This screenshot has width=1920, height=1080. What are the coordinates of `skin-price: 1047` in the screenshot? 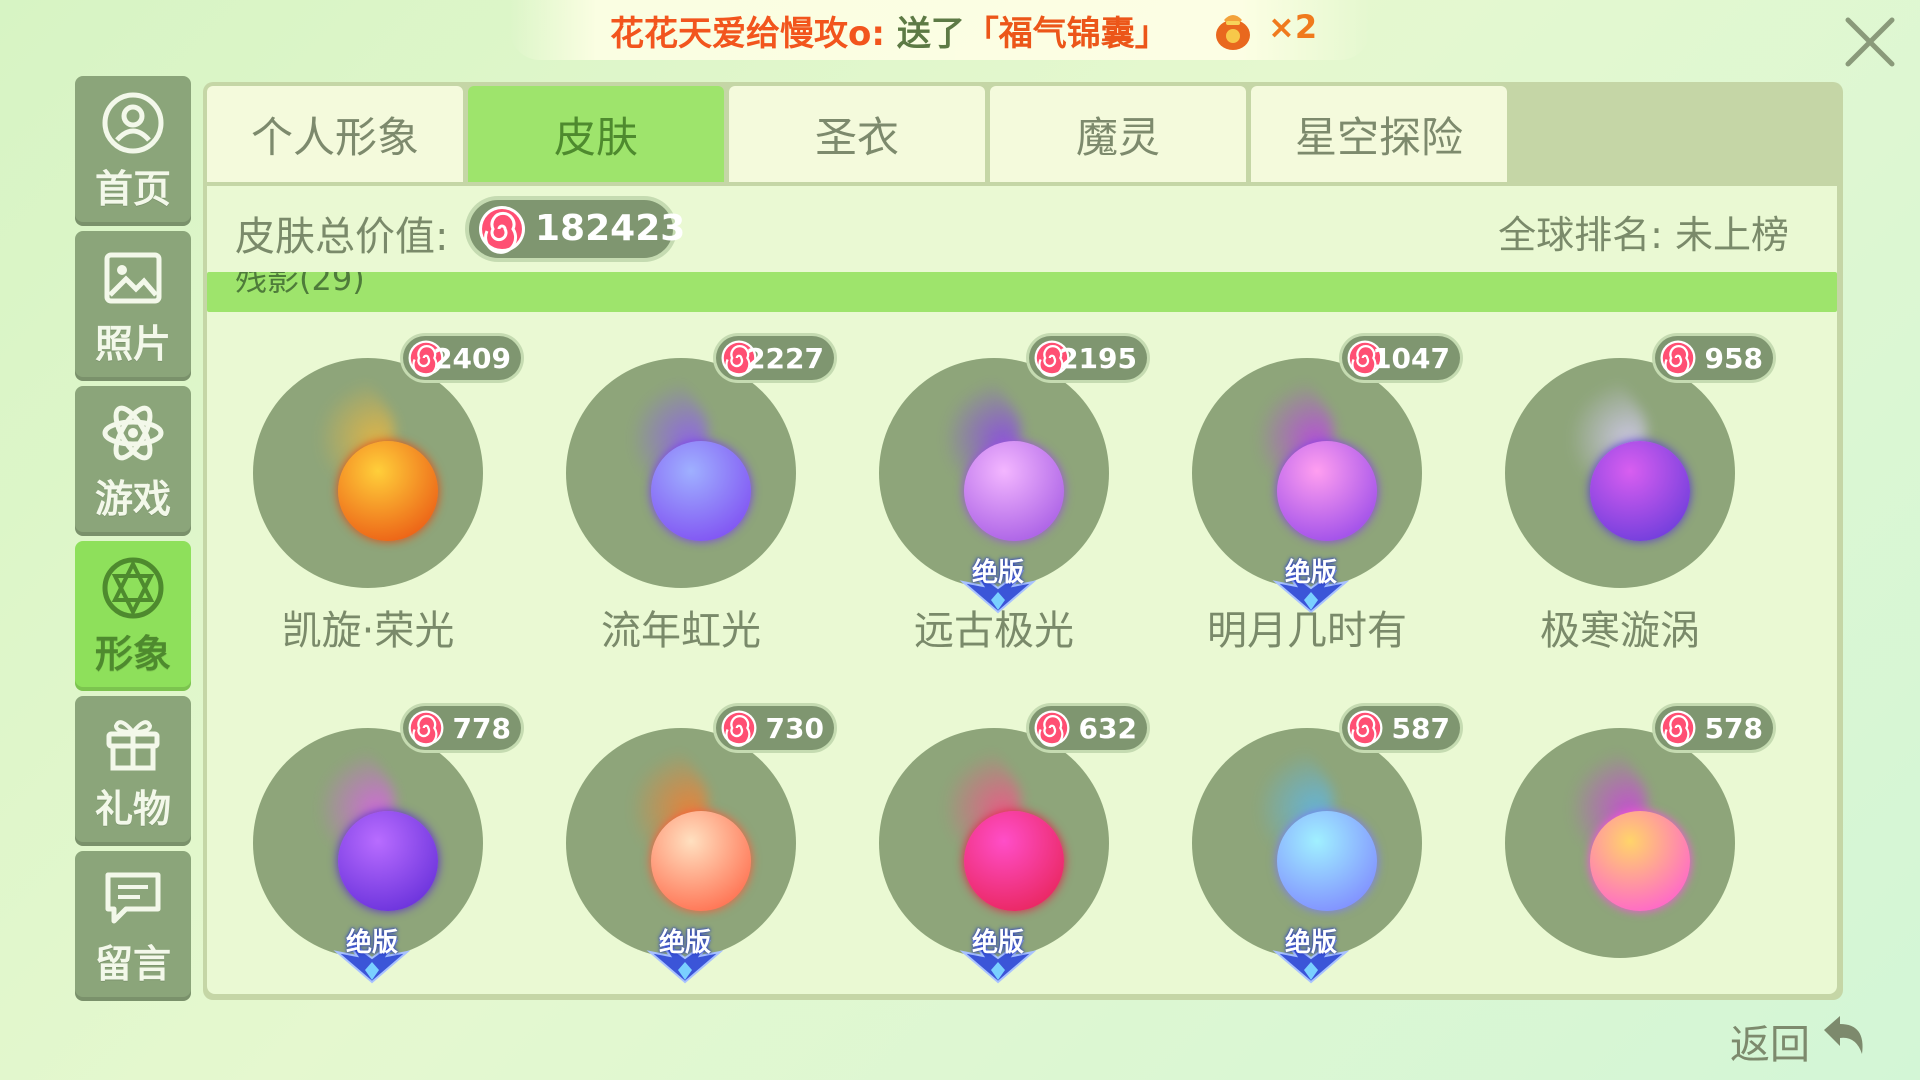 It's located at (1411, 358).